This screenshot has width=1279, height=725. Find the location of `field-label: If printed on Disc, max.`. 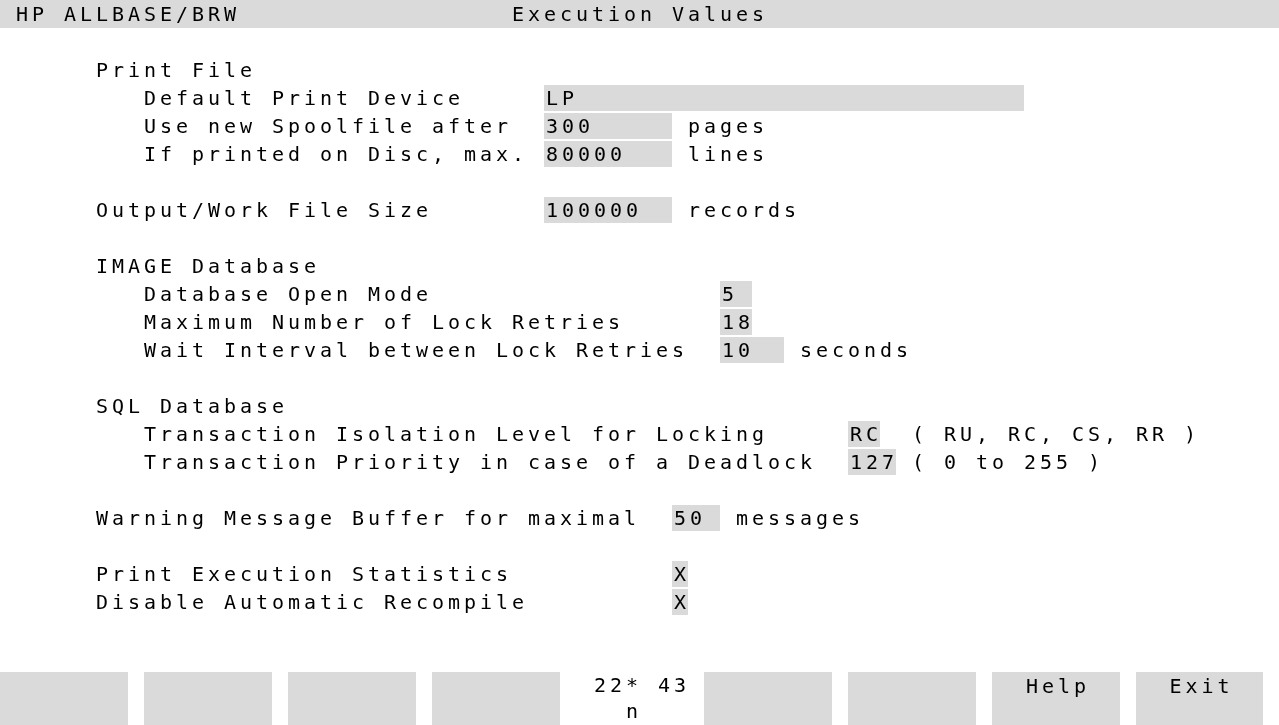

field-label: If printed on Disc, max. is located at coordinates (336, 154).